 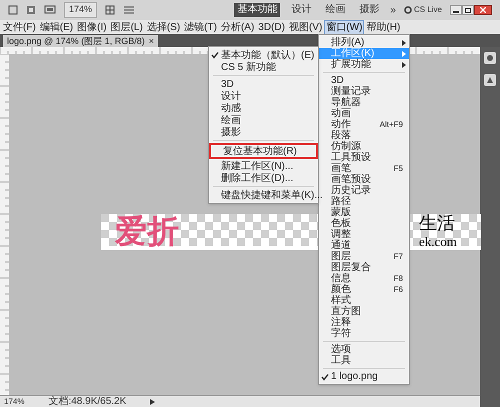 What do you see at coordinates (364, 179) in the screenshot?
I see `menu-item: 画笔预设` at bounding box center [364, 179].